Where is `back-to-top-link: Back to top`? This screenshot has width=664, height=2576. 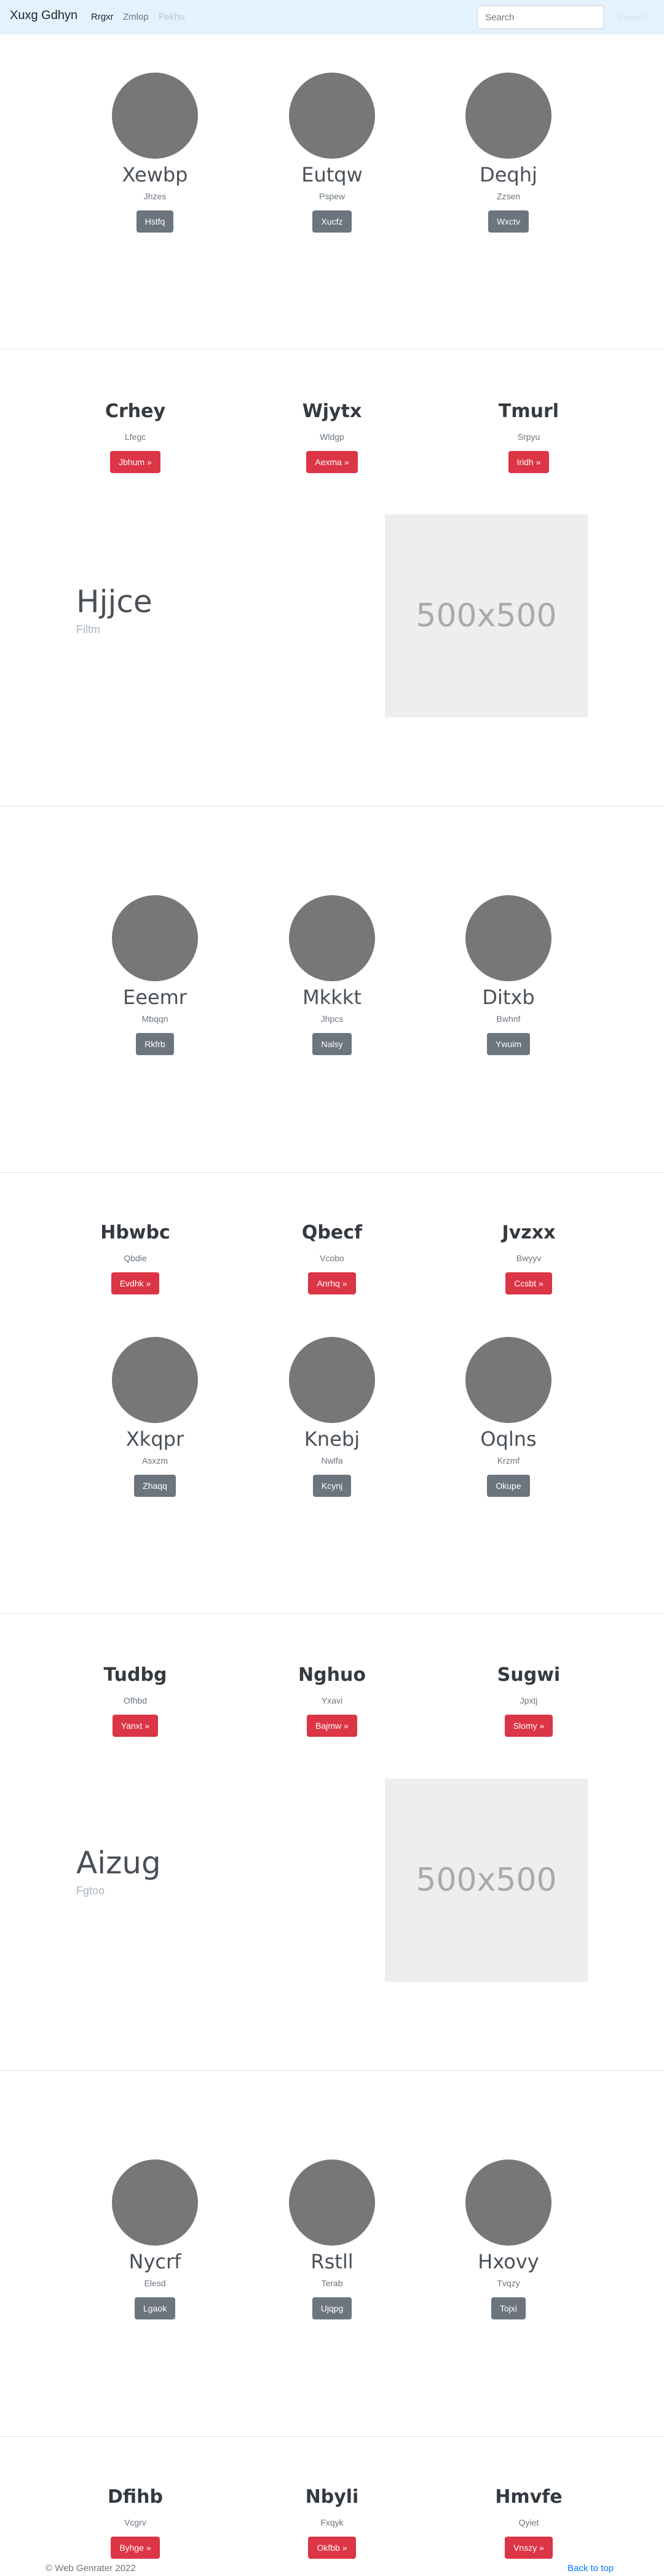
back-to-top-link: Back to top is located at coordinates (590, 2568).